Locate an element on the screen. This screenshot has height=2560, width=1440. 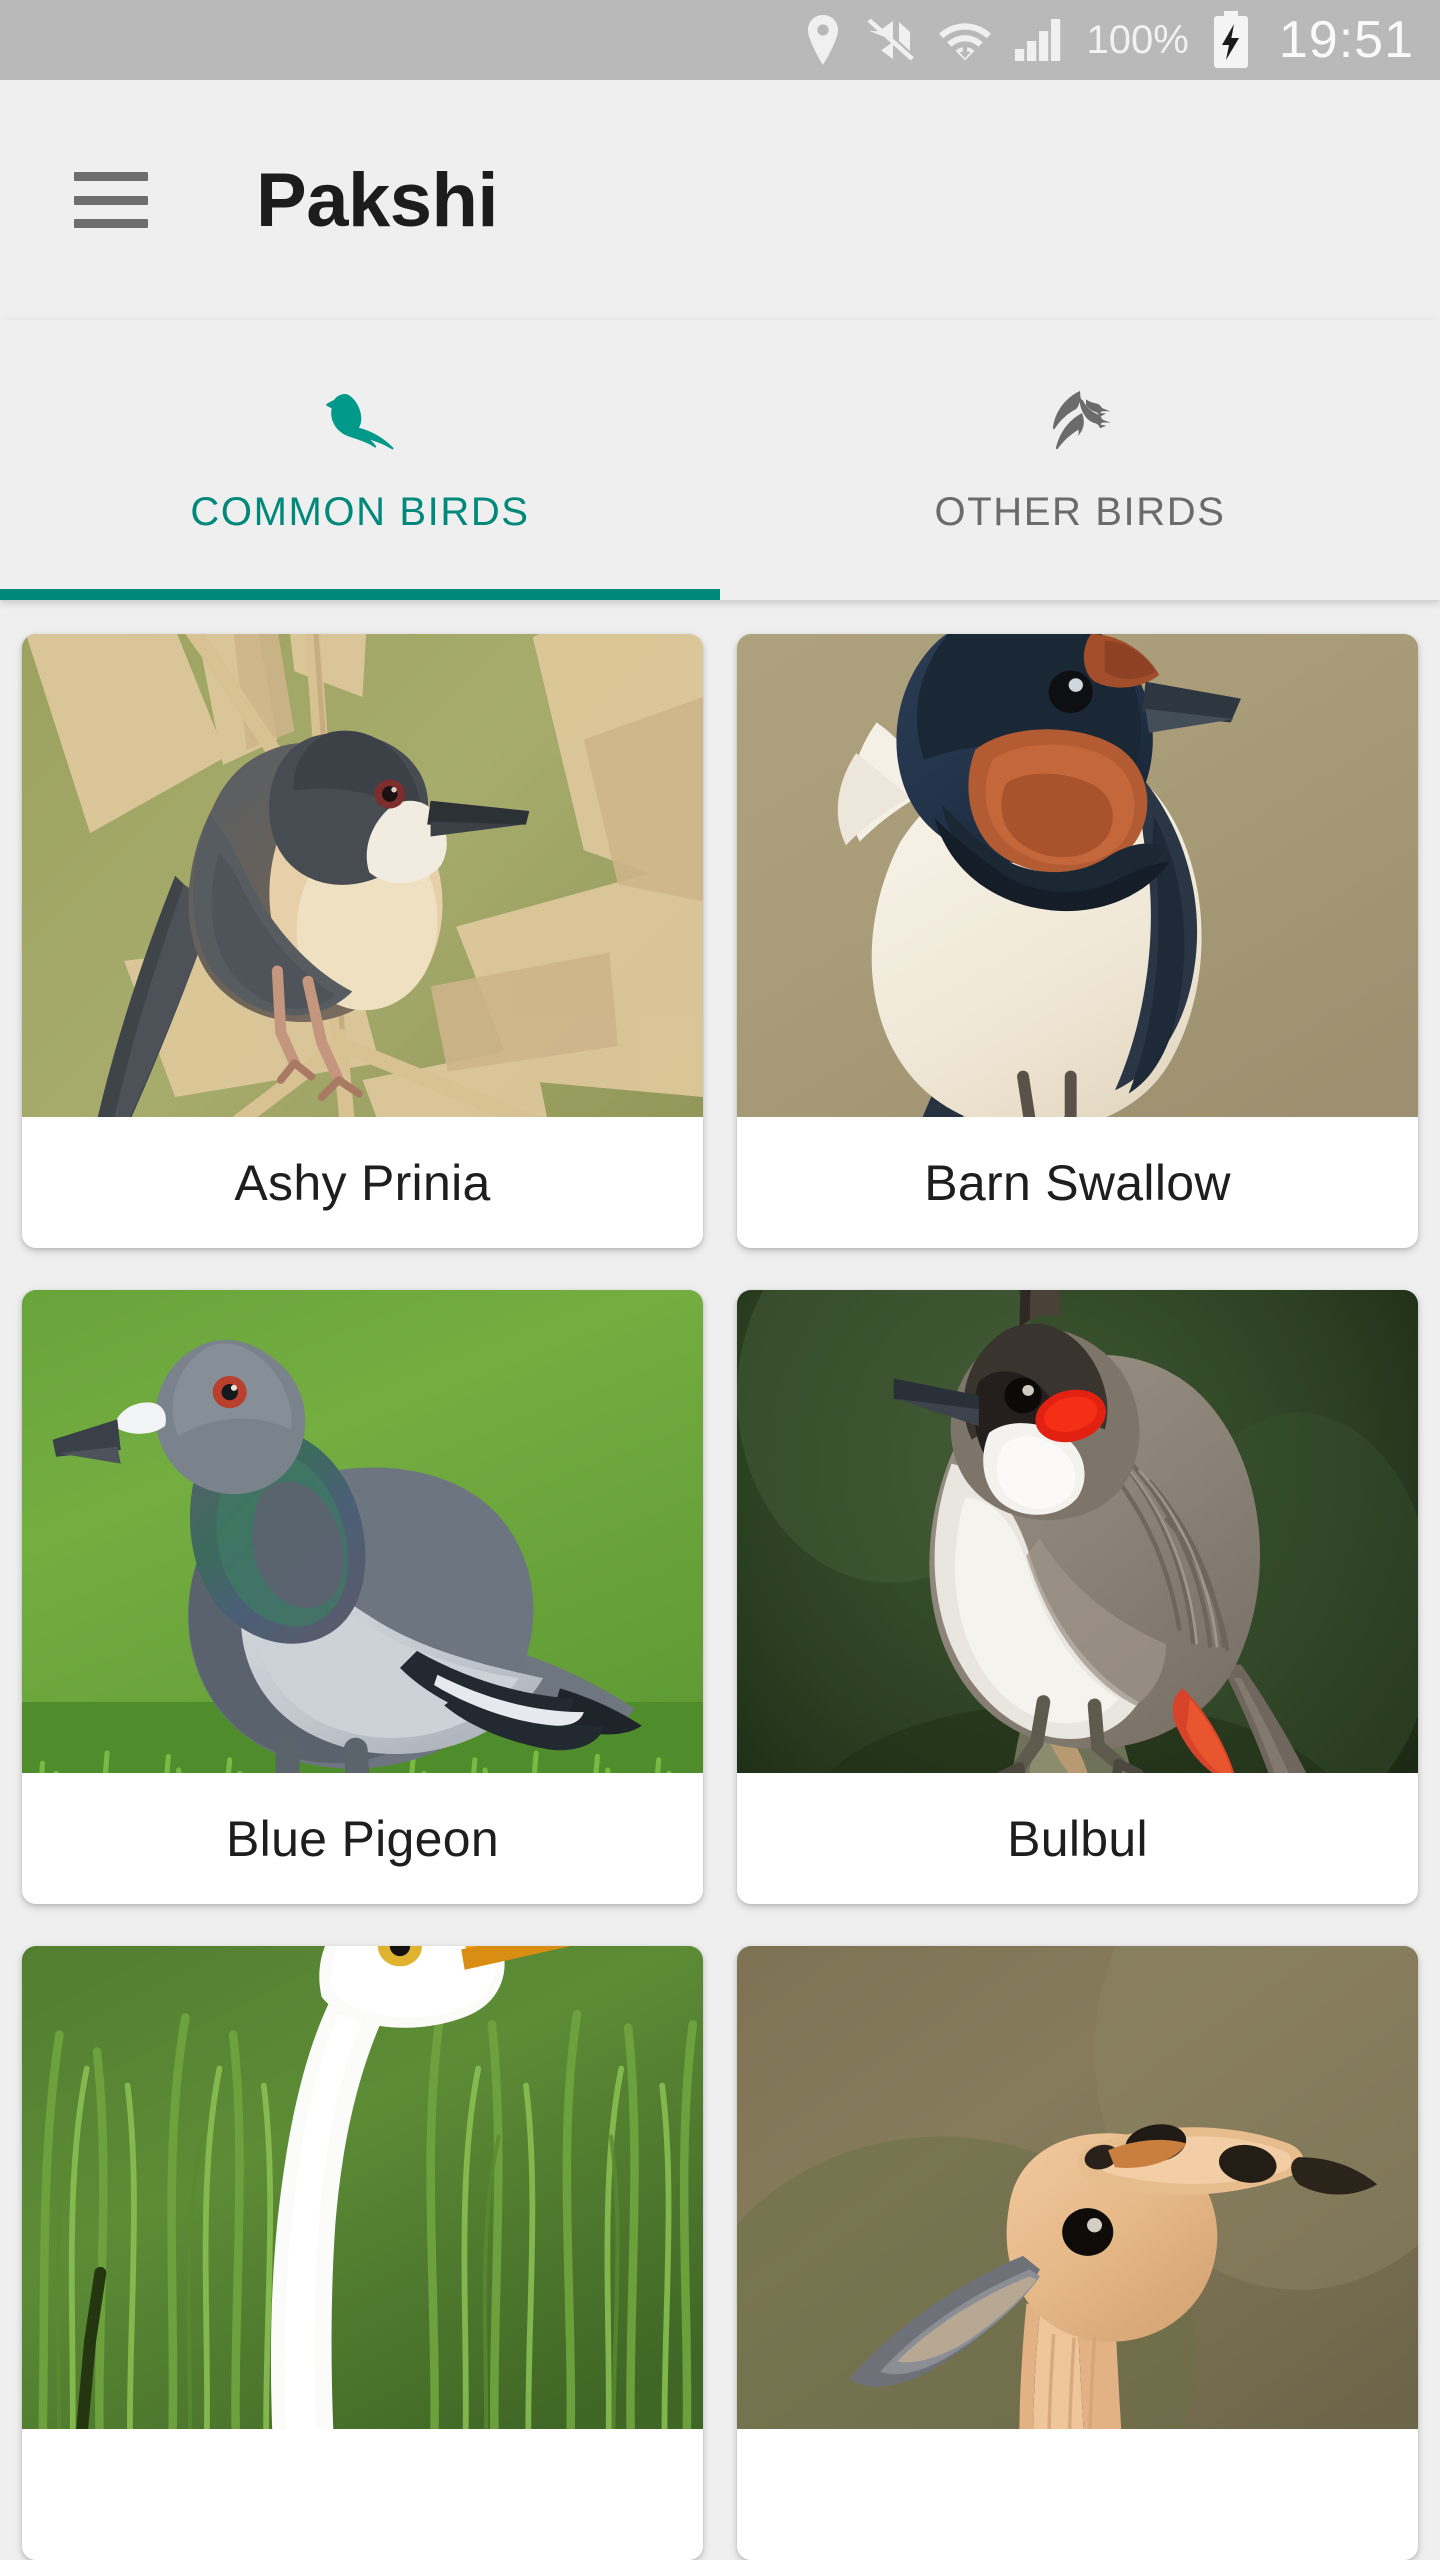
bird-card-barn-swallow: Barn Swallow is located at coordinates (1077, 941).